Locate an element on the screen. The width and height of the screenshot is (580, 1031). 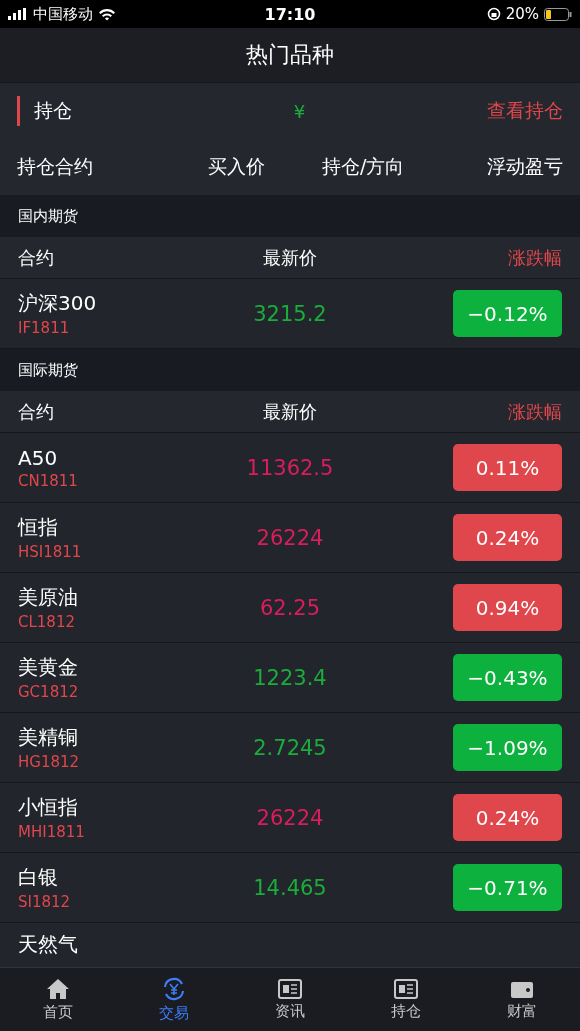
tab-item: 首页 is located at coordinates (58, 999).